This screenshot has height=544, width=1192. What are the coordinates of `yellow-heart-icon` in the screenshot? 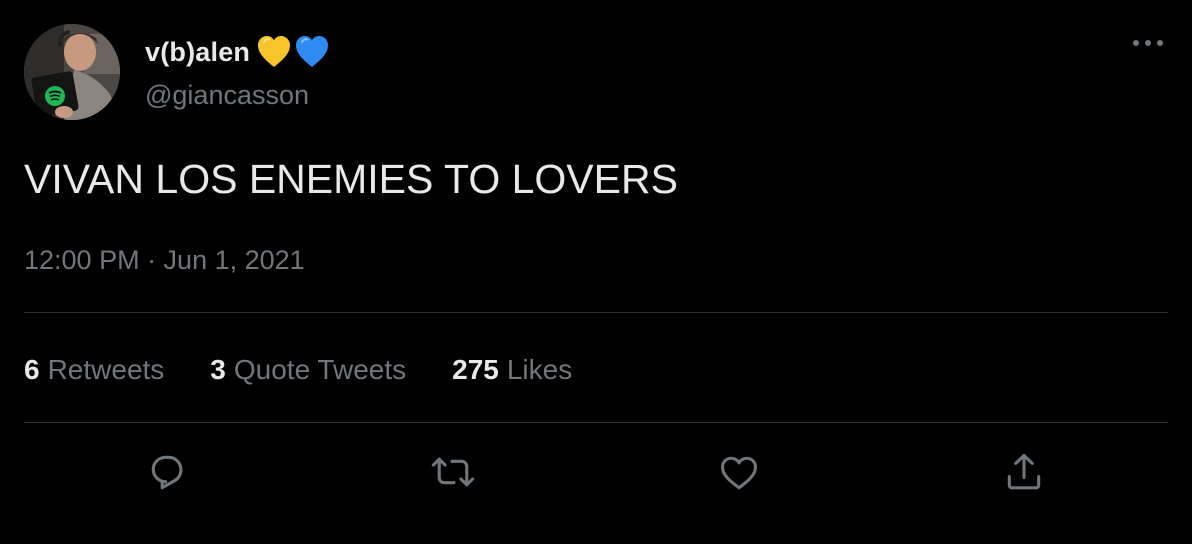 It's located at (274, 52).